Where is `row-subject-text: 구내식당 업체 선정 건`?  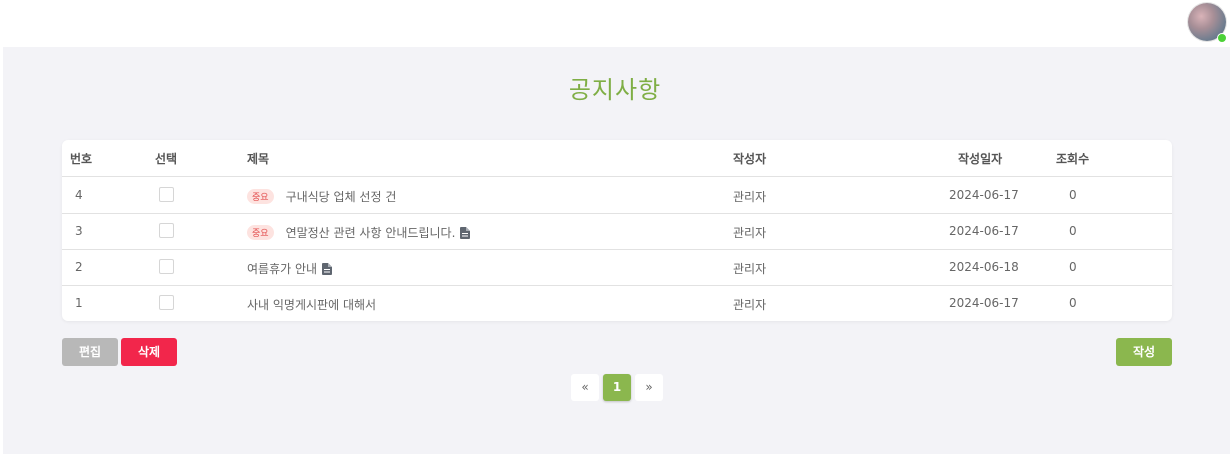
row-subject-text: 구내식당 업체 선정 건 is located at coordinates (341, 197).